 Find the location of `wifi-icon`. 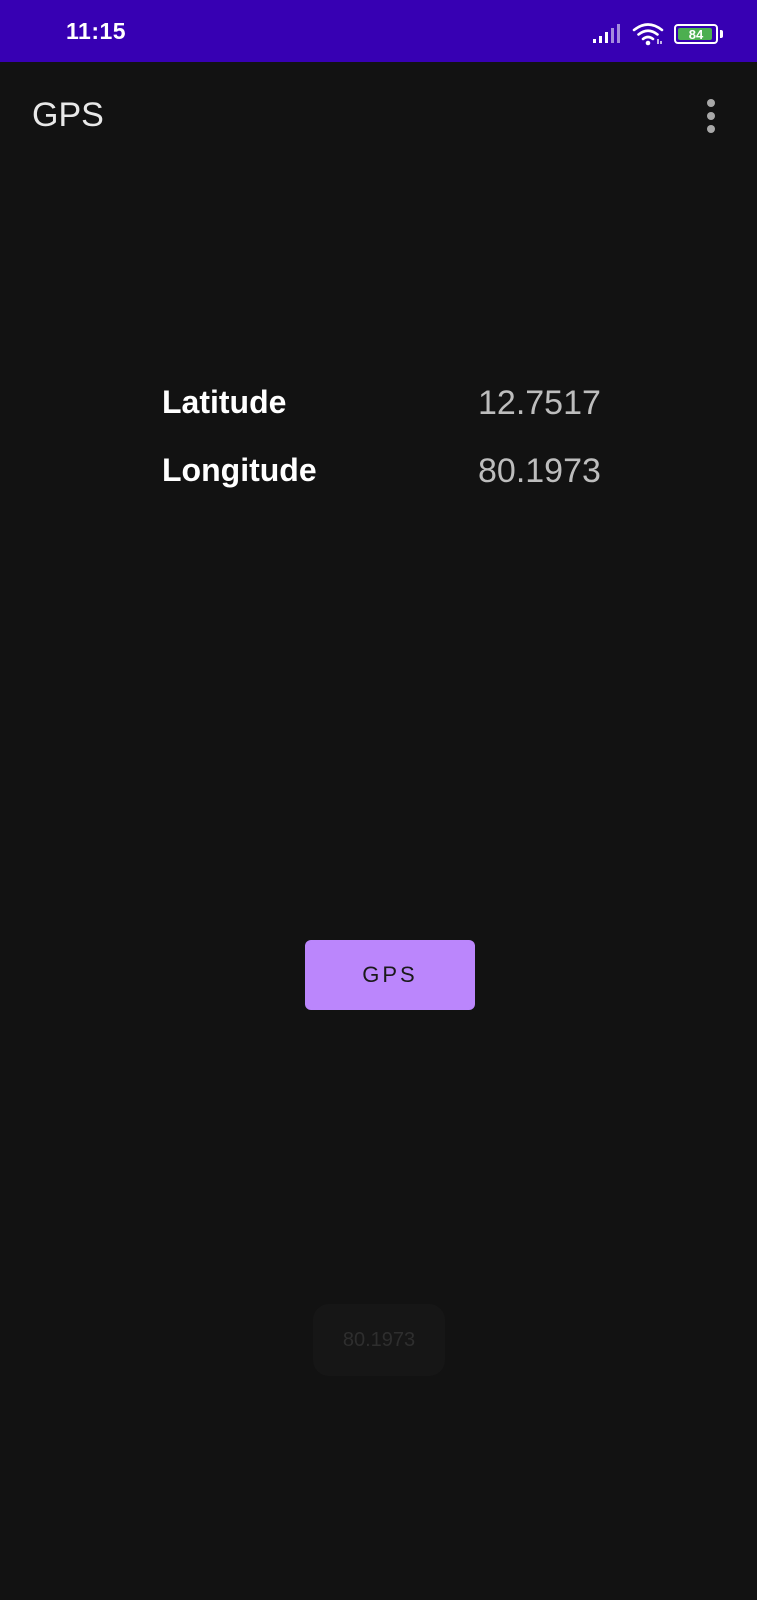

wifi-icon is located at coordinates (648, 34).